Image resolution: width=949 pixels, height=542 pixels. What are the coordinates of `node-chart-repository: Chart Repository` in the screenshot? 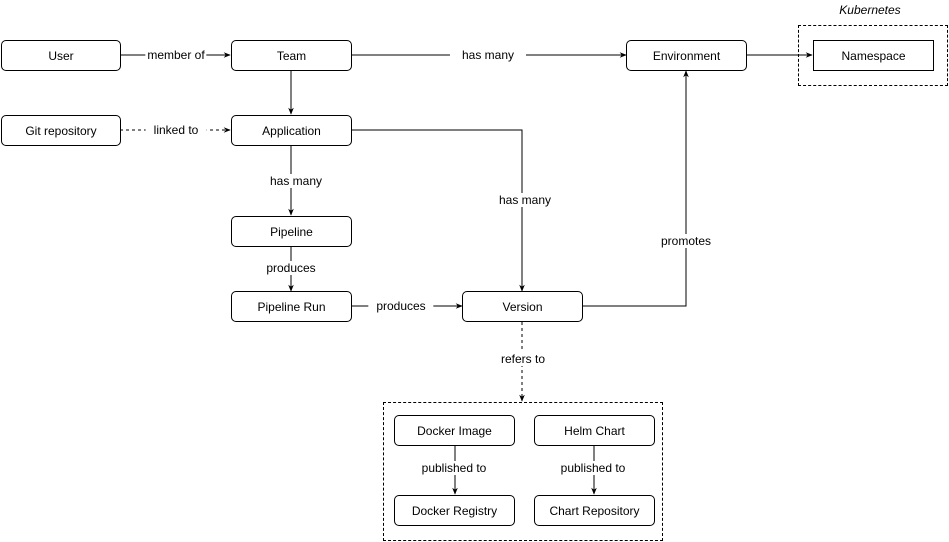 It's located at (594, 510).